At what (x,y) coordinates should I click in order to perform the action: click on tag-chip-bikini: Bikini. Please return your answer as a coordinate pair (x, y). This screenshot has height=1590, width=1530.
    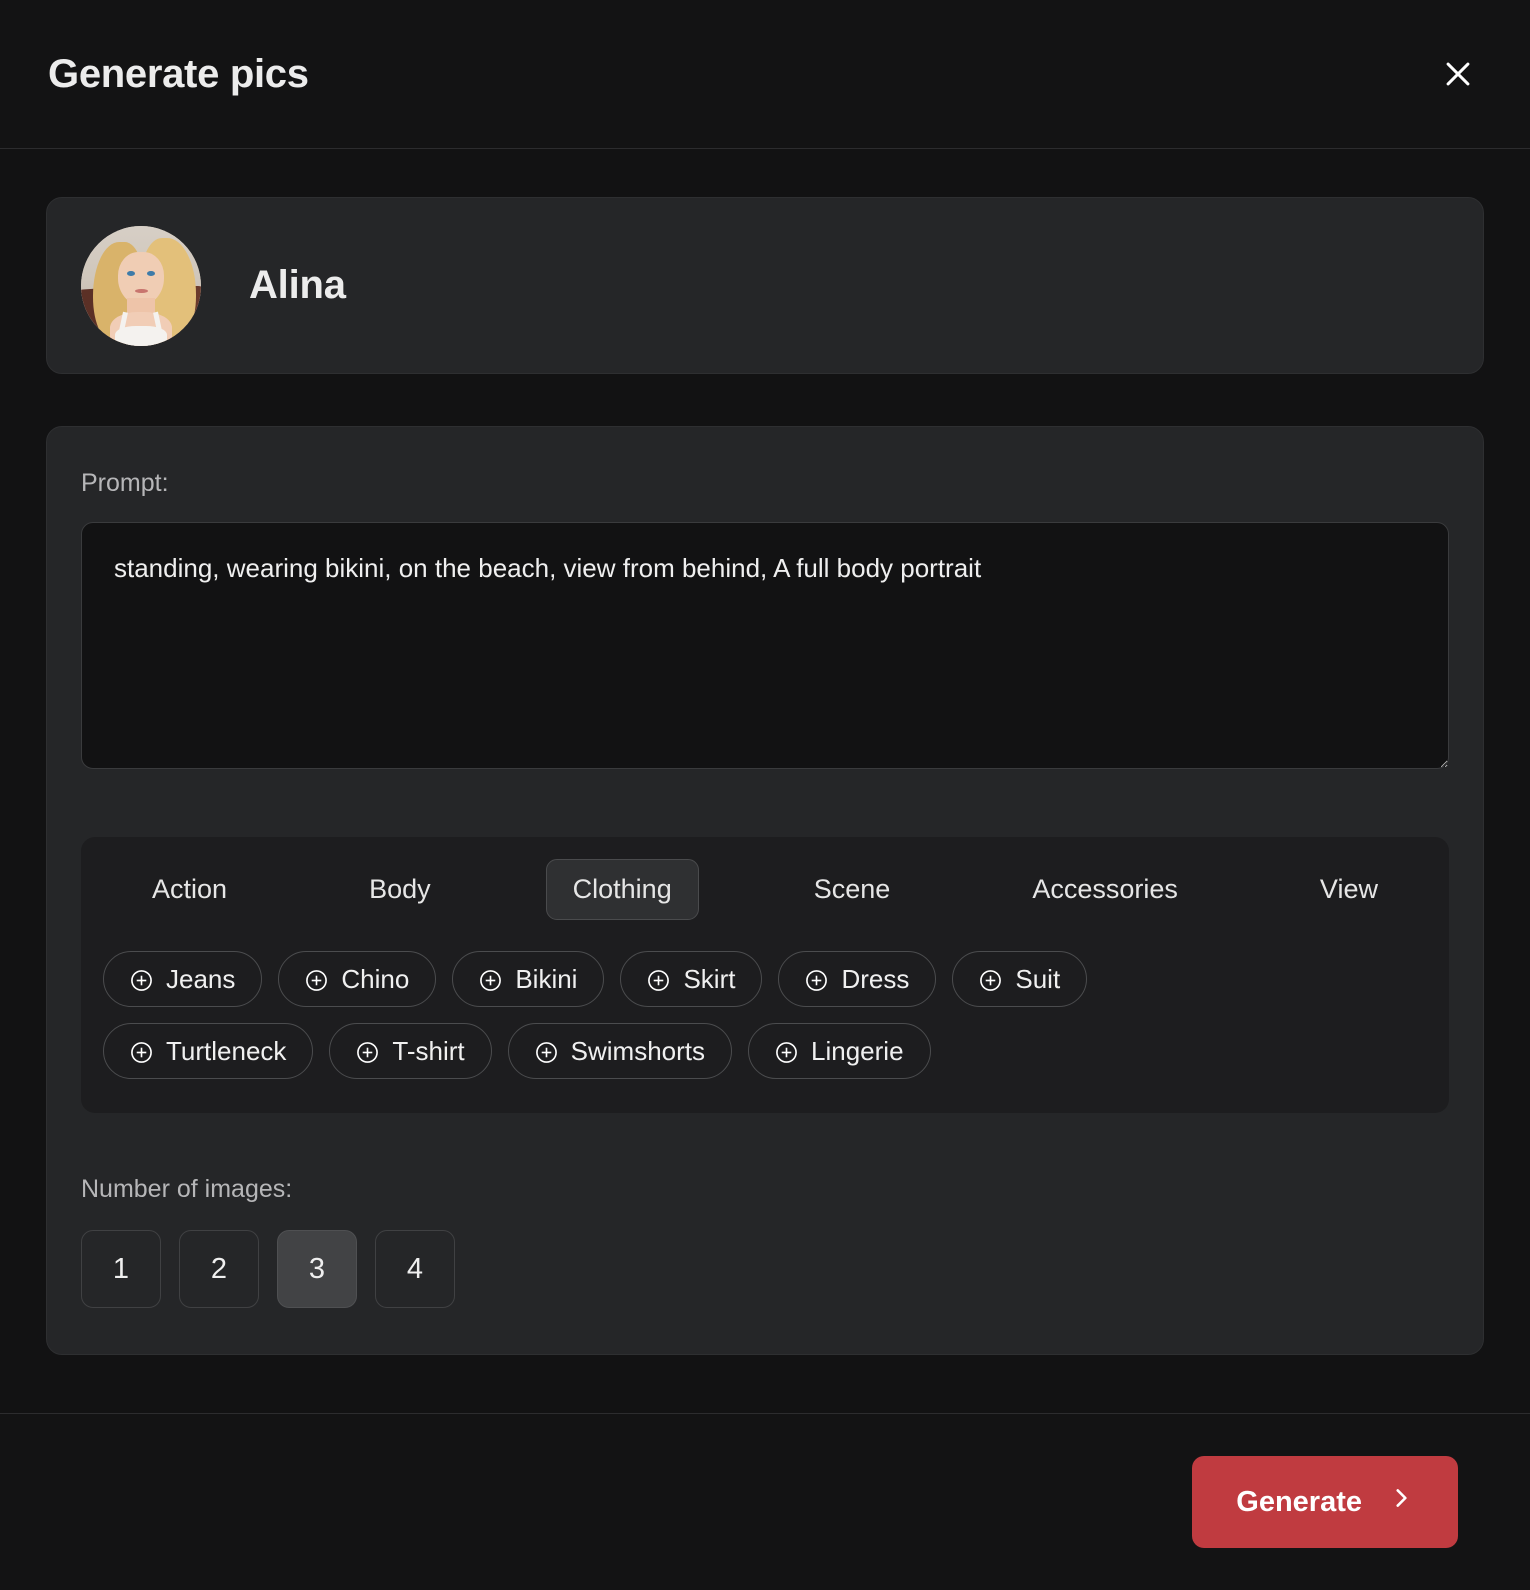
    Looking at the image, I should click on (528, 979).